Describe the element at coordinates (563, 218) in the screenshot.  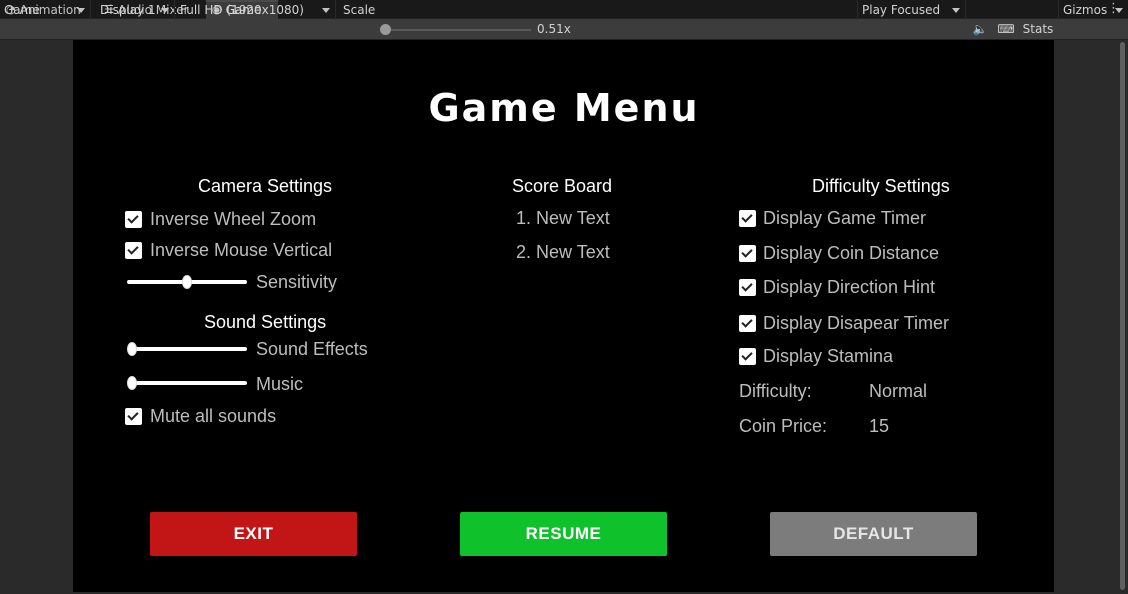
I see `score-entry: 1. New Text` at that location.